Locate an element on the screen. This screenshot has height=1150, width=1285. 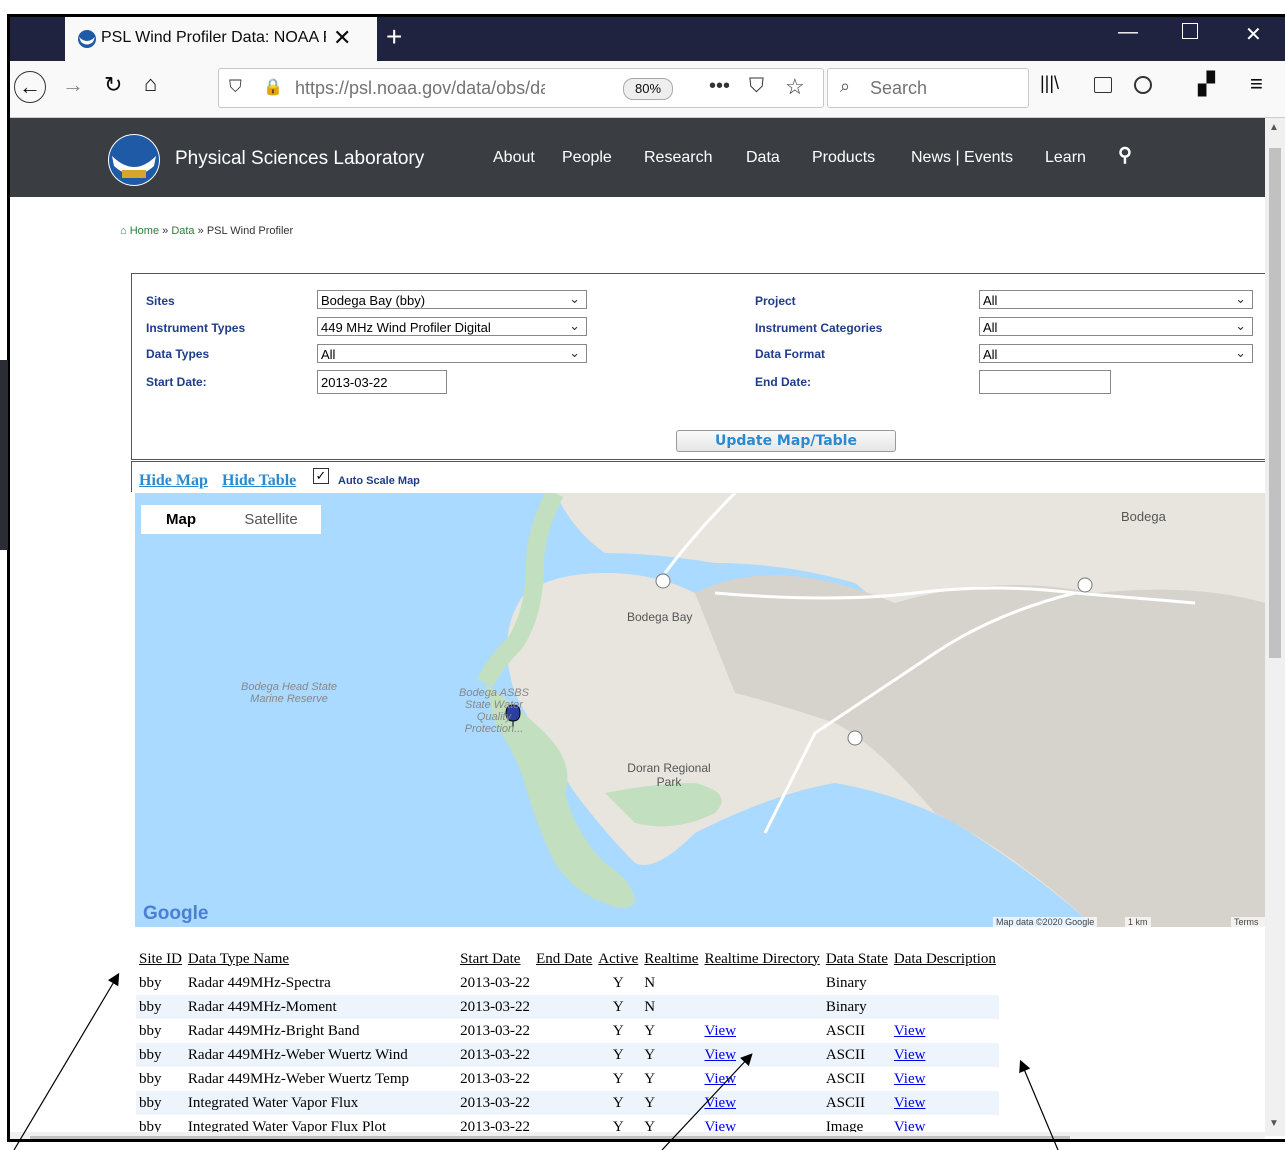
cell-start: 2013-03-22 is located at coordinates (495, 1055).